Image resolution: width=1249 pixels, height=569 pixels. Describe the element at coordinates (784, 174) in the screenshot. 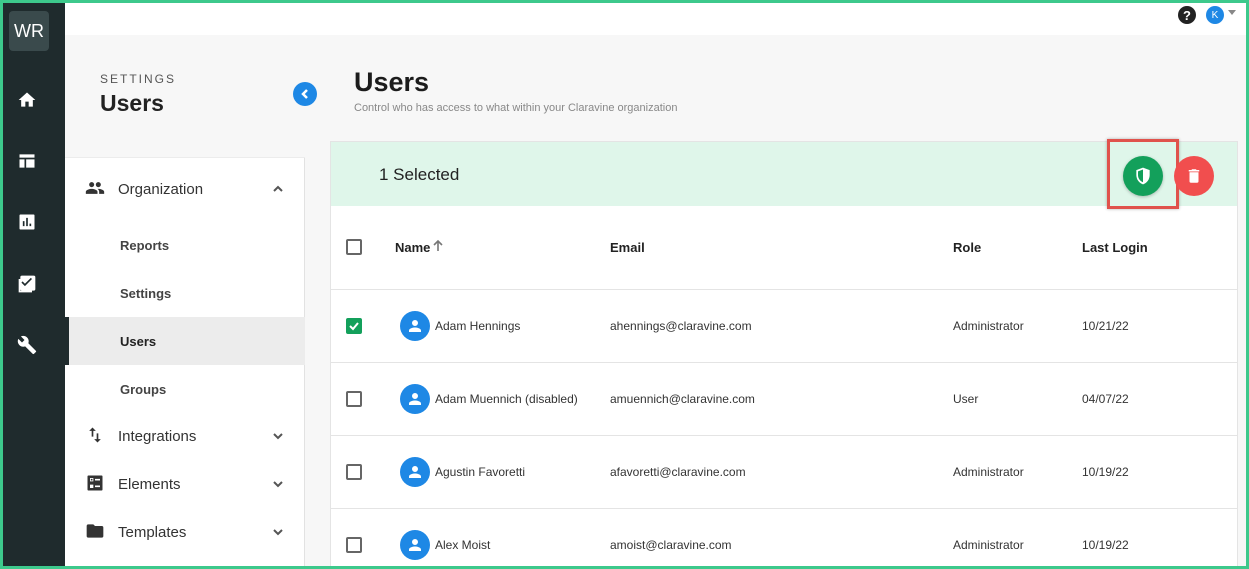

I see `selection-toolbar: 1 Selected` at that location.